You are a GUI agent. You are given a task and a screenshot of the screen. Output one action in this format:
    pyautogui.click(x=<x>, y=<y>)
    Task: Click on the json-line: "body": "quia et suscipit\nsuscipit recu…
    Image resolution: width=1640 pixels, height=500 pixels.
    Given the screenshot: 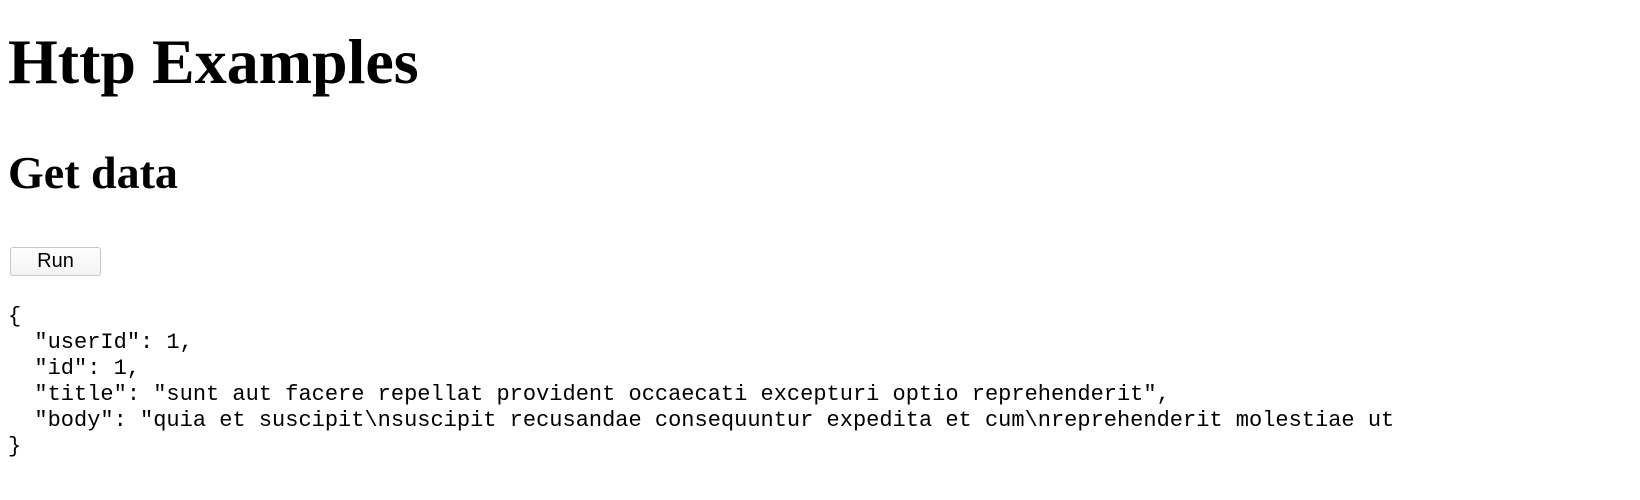 What is the action you would take?
    pyautogui.click(x=701, y=420)
    